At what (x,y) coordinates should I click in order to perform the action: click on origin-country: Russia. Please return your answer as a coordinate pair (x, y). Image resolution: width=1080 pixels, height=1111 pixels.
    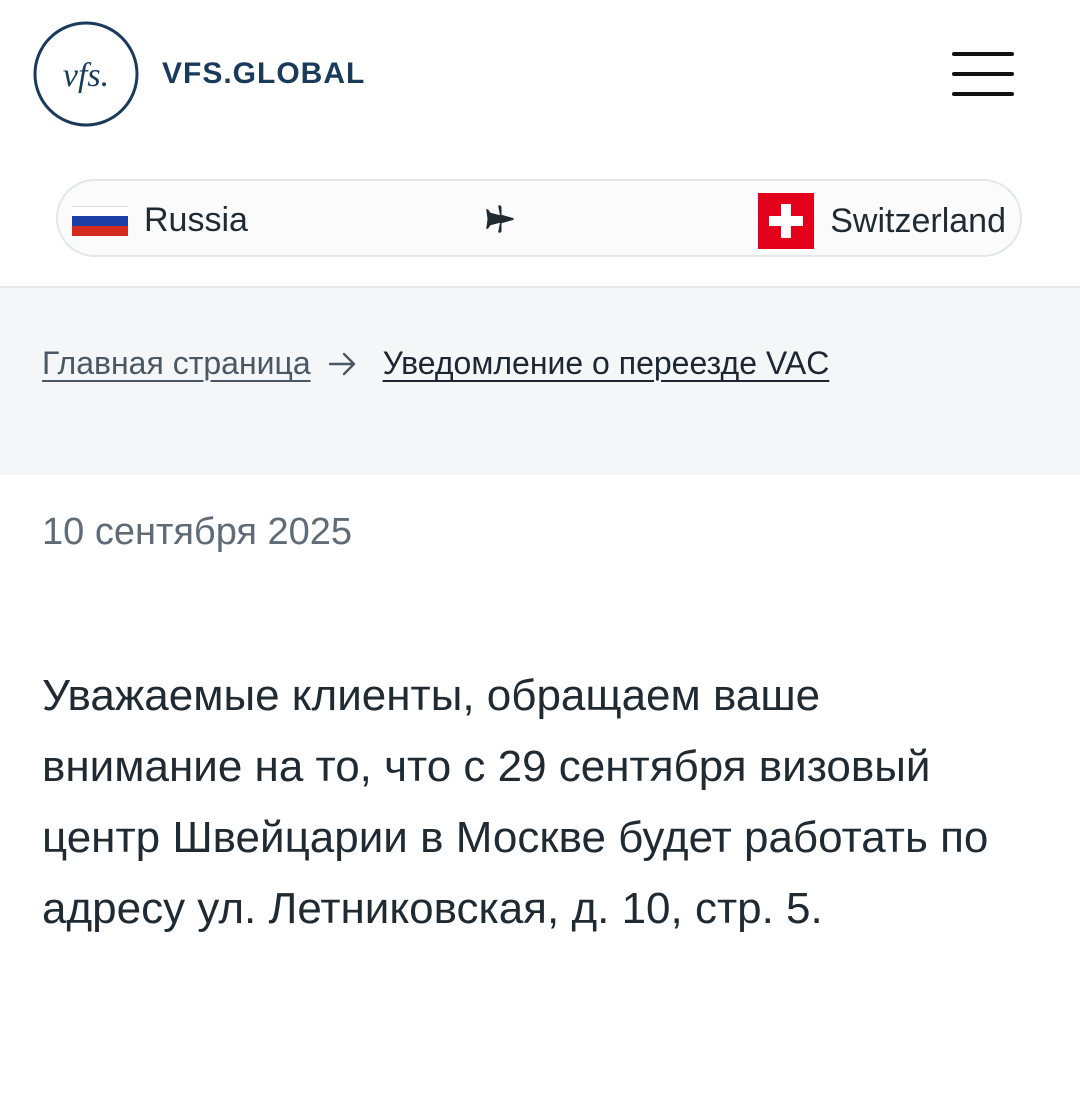
    Looking at the image, I should click on (160, 220).